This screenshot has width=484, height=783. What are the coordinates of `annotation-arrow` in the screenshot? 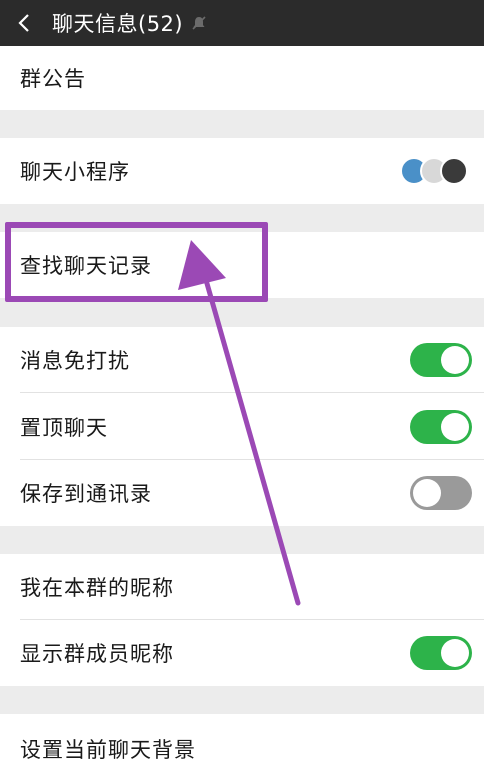 It's located at (239, 423).